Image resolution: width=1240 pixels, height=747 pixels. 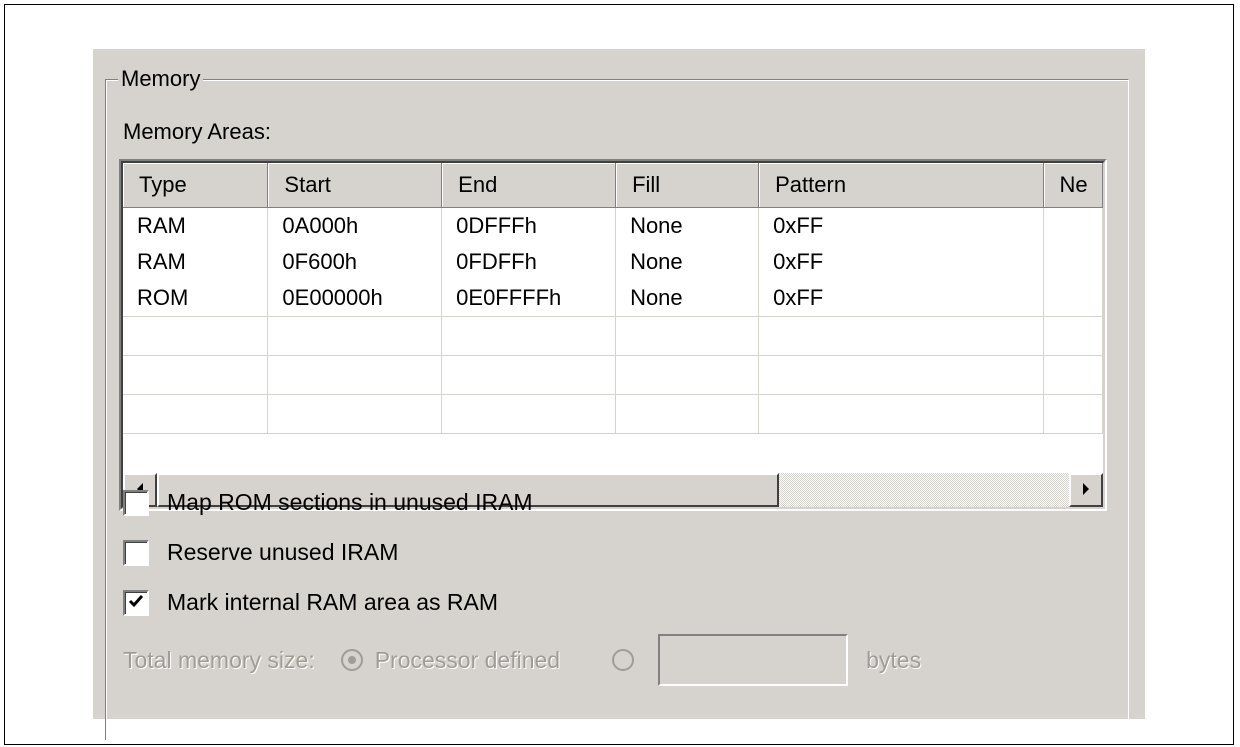 What do you see at coordinates (529, 298) in the screenshot?
I see `cell-end: 0E0FFFFh` at bounding box center [529, 298].